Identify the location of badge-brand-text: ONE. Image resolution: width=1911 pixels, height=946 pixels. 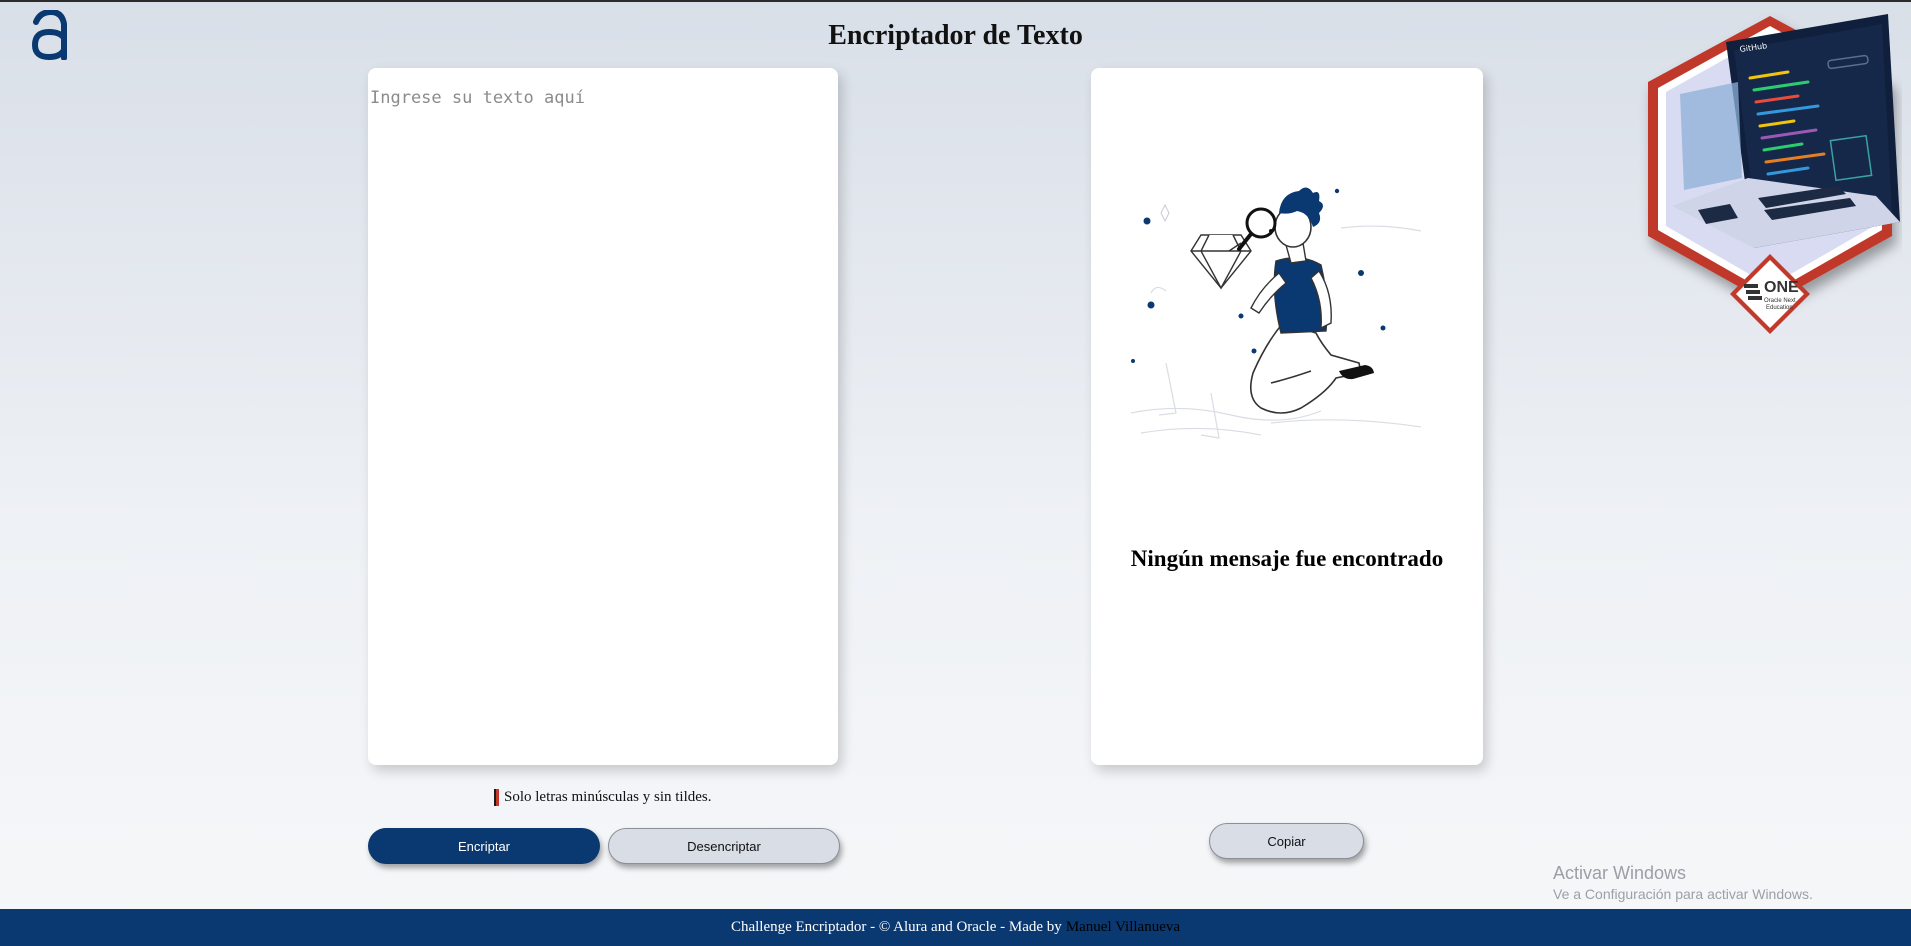
(1781, 287).